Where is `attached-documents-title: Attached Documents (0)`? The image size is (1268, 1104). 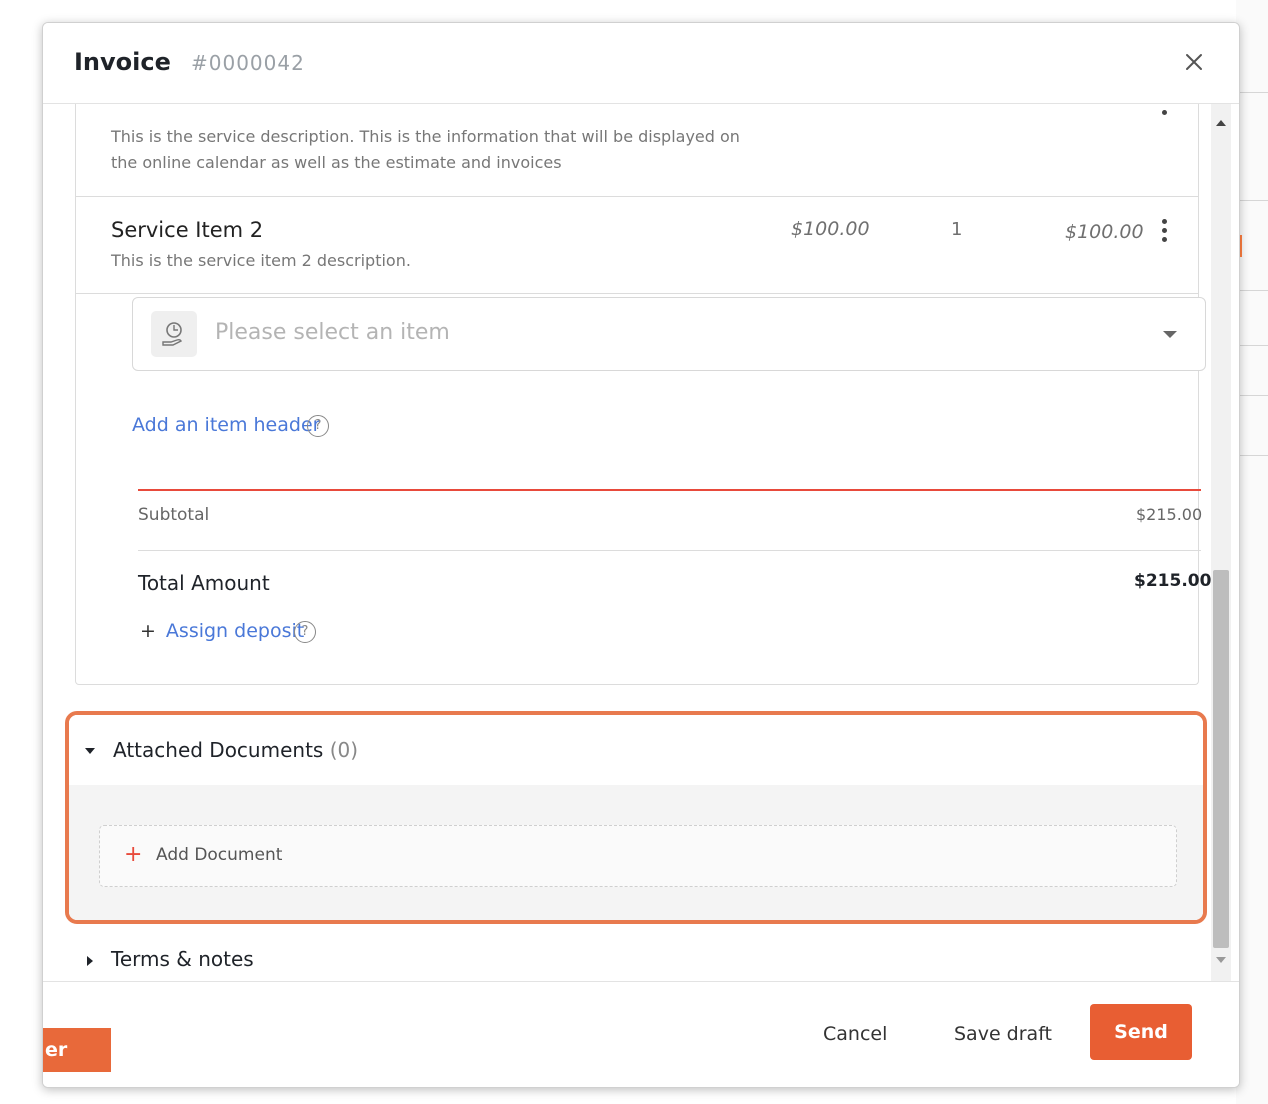
attached-documents-title: Attached Documents (0) is located at coordinates (235, 750).